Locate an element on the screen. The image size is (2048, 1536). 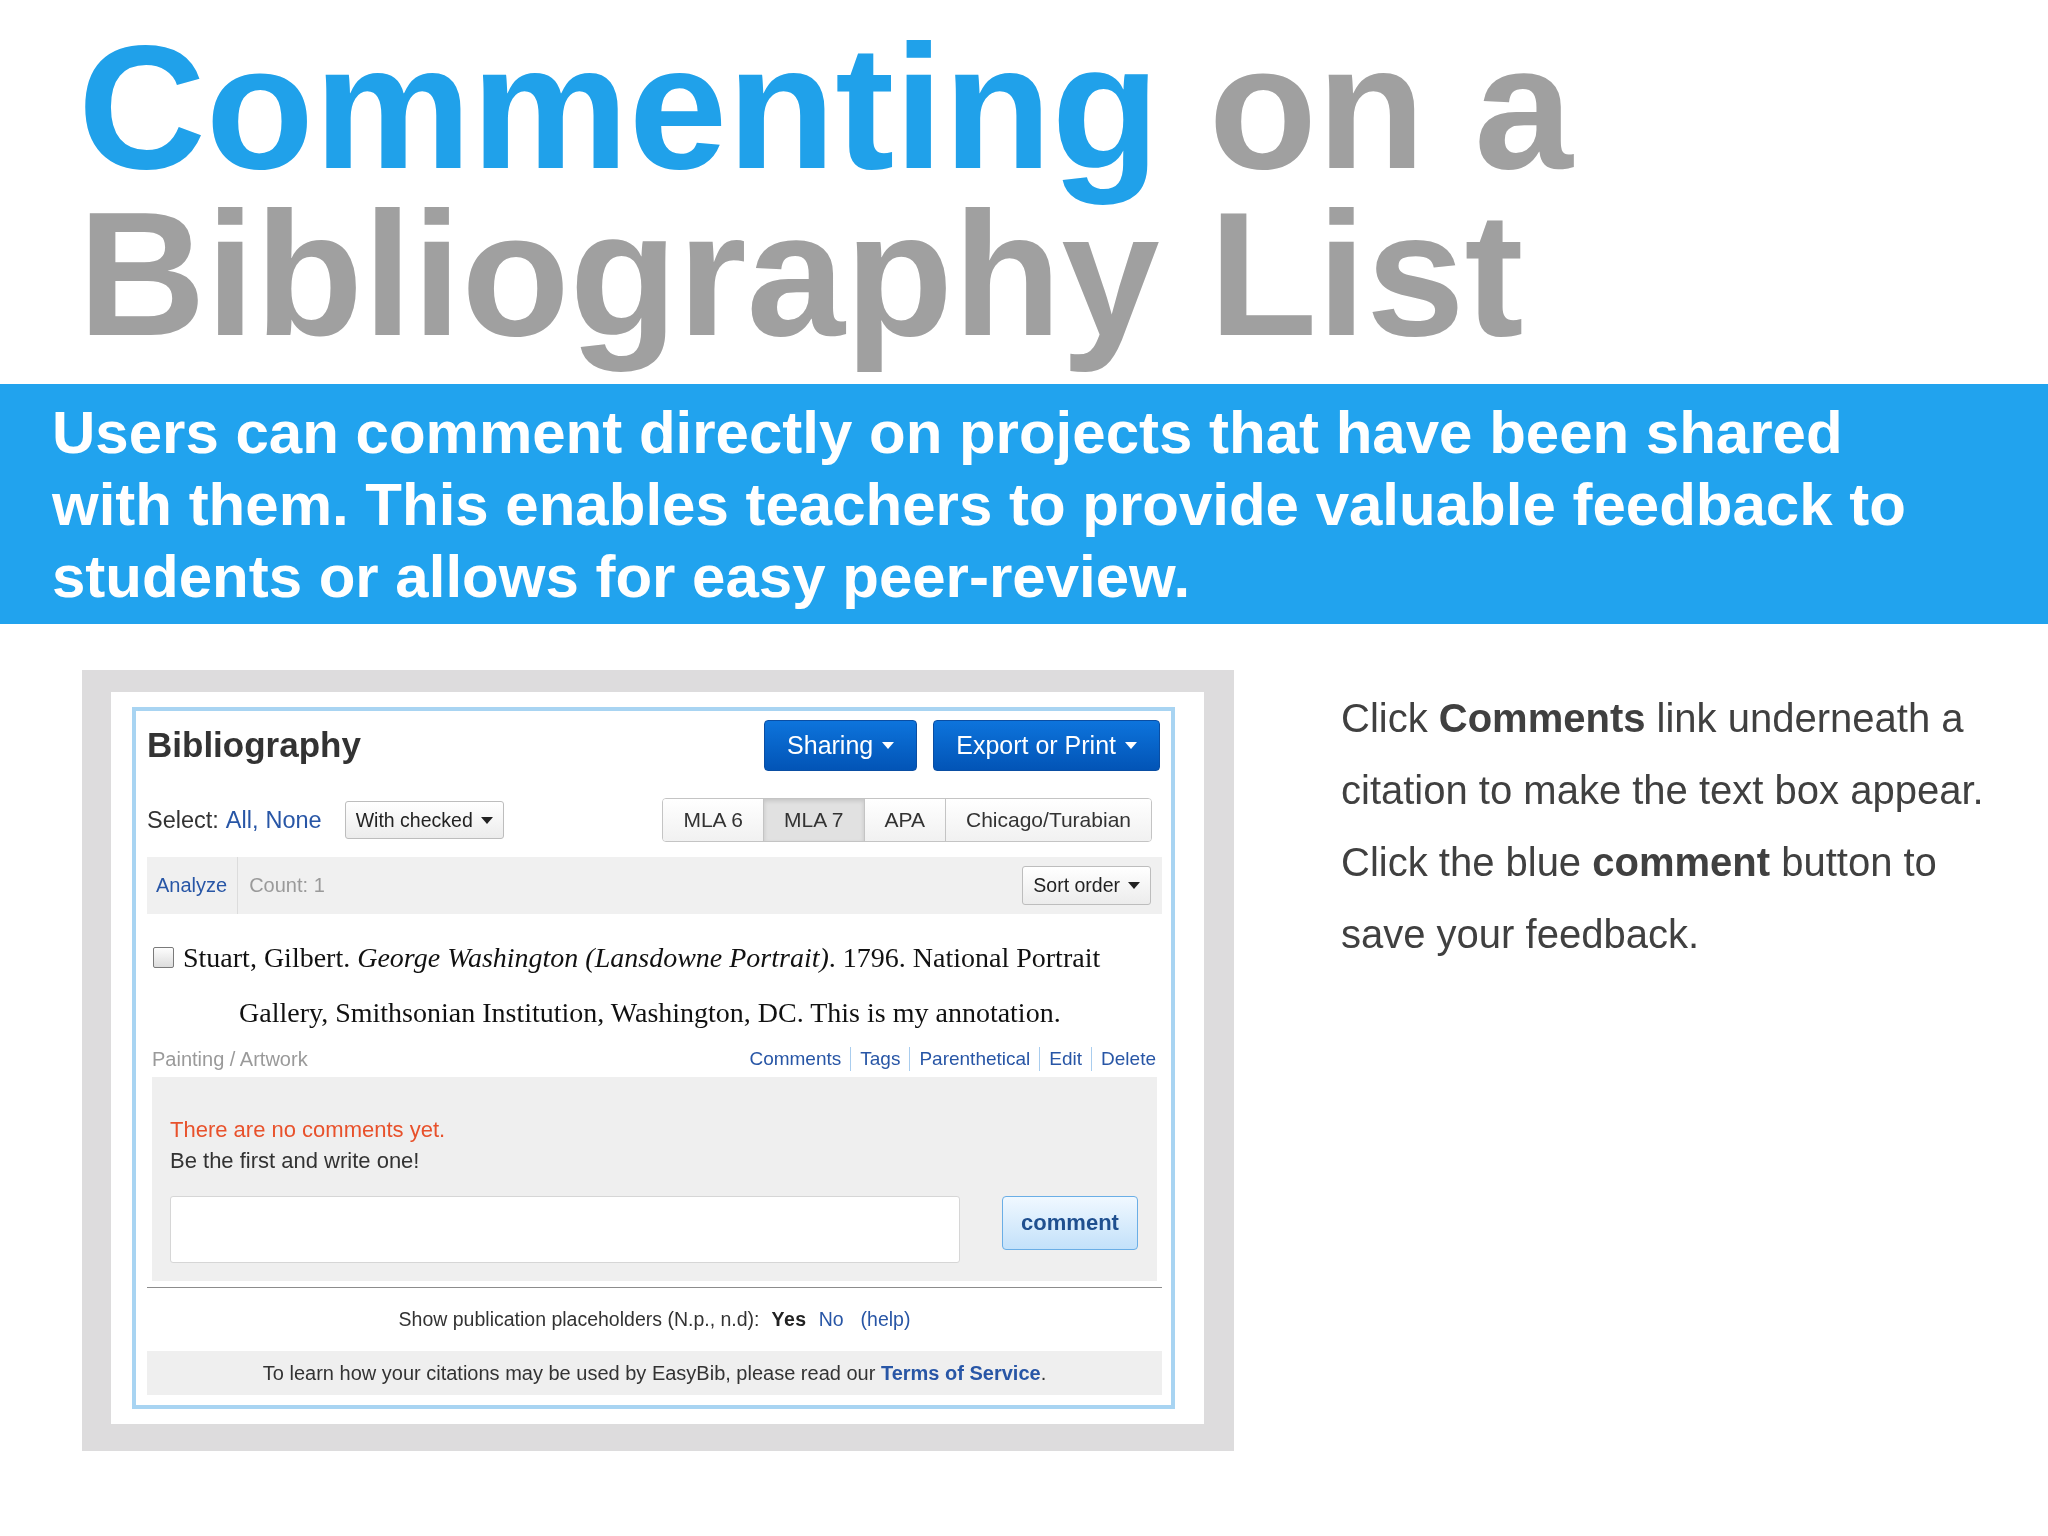
style-tab: MLA 6 is located at coordinates (713, 820).